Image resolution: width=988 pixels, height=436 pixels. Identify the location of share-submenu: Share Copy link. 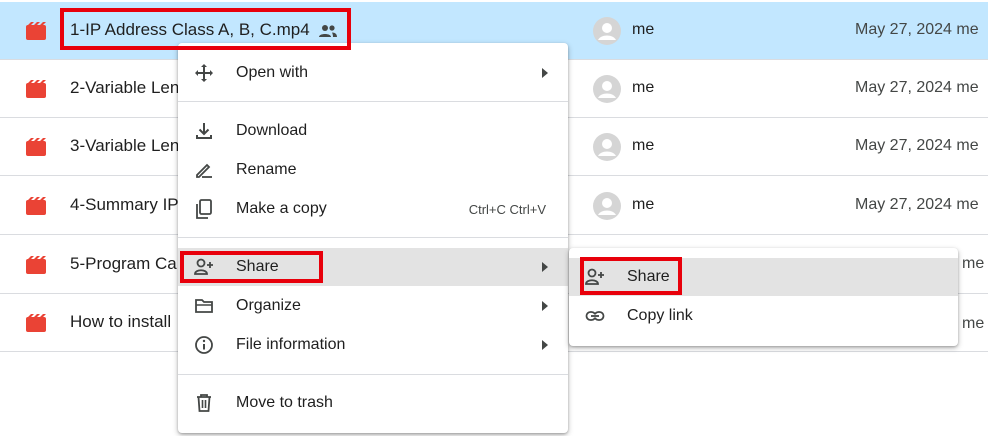
(763, 297).